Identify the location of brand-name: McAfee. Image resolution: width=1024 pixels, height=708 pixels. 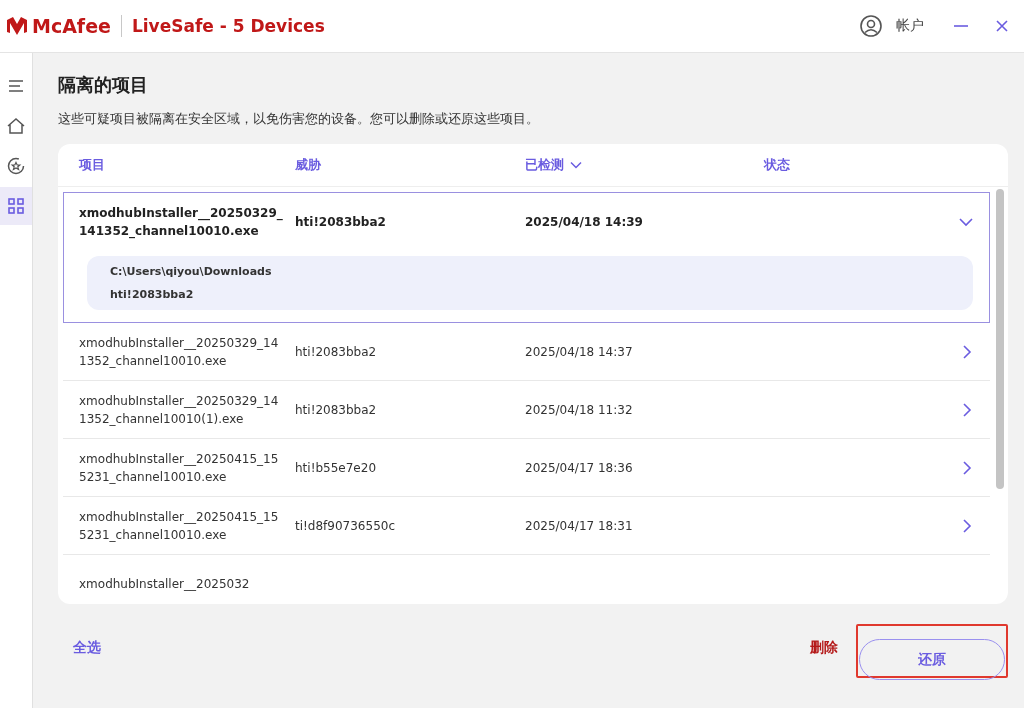
(71, 26).